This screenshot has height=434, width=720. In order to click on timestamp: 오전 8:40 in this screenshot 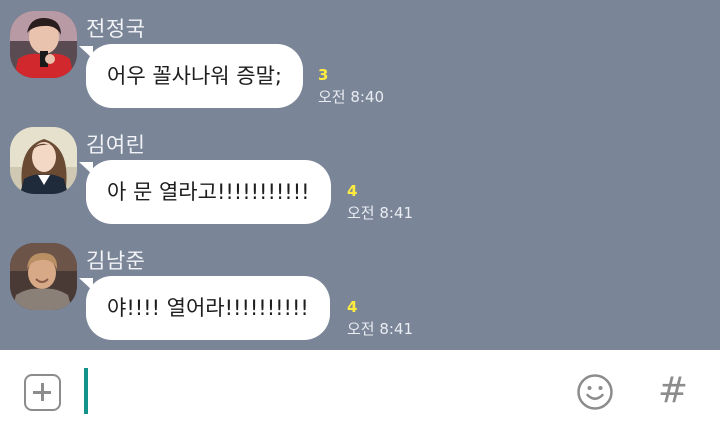, I will do `click(351, 97)`.